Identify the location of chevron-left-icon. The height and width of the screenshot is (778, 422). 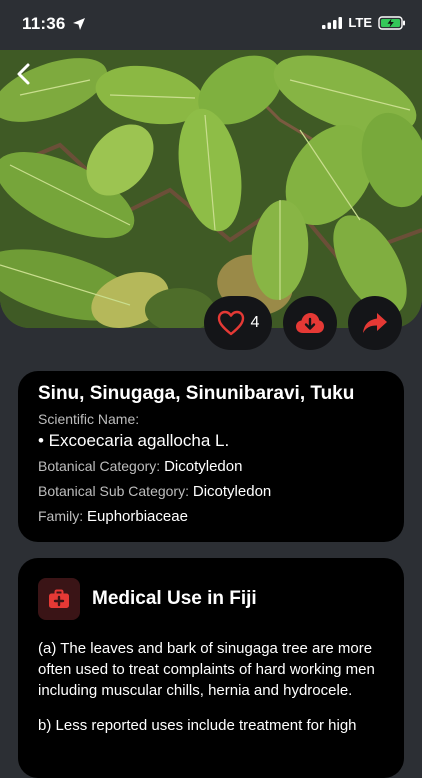
(23, 74).